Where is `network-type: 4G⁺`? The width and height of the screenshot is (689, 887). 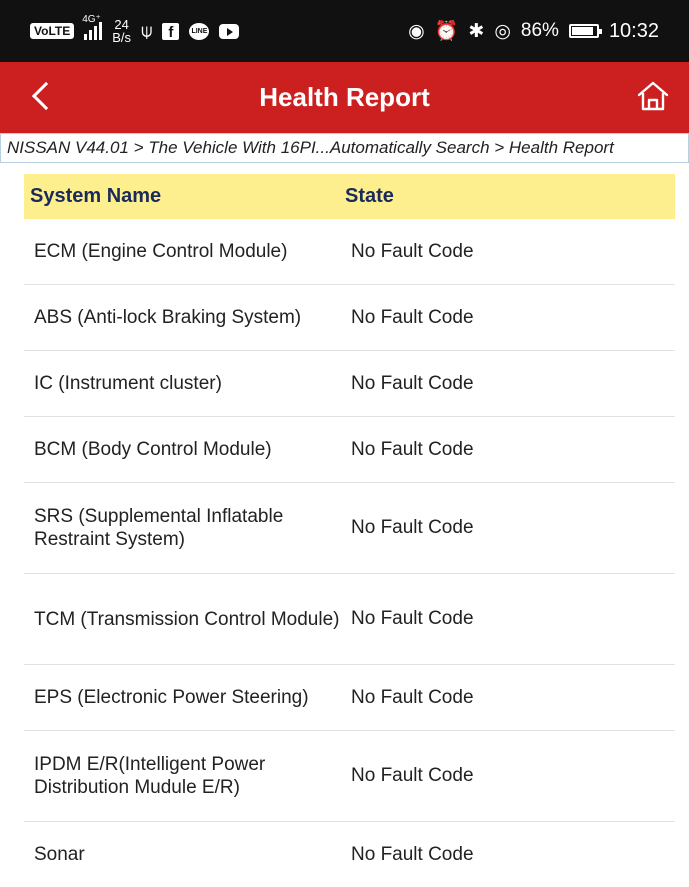
network-type: 4G⁺ is located at coordinates (91, 19).